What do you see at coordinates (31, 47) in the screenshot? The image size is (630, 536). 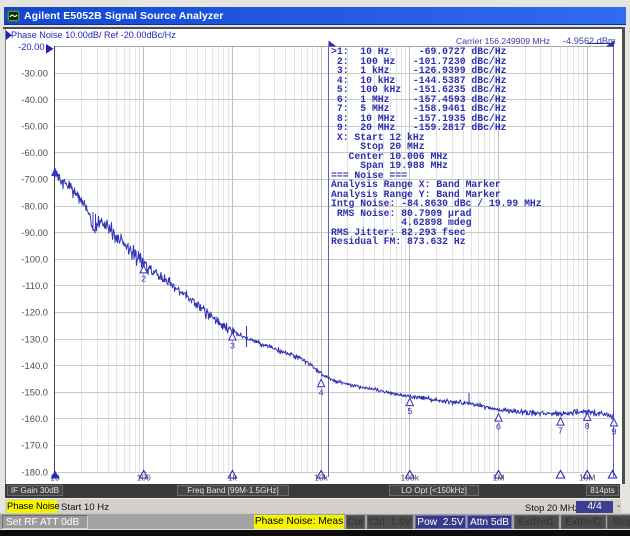 I see `svg-text: -20.00` at bounding box center [31, 47].